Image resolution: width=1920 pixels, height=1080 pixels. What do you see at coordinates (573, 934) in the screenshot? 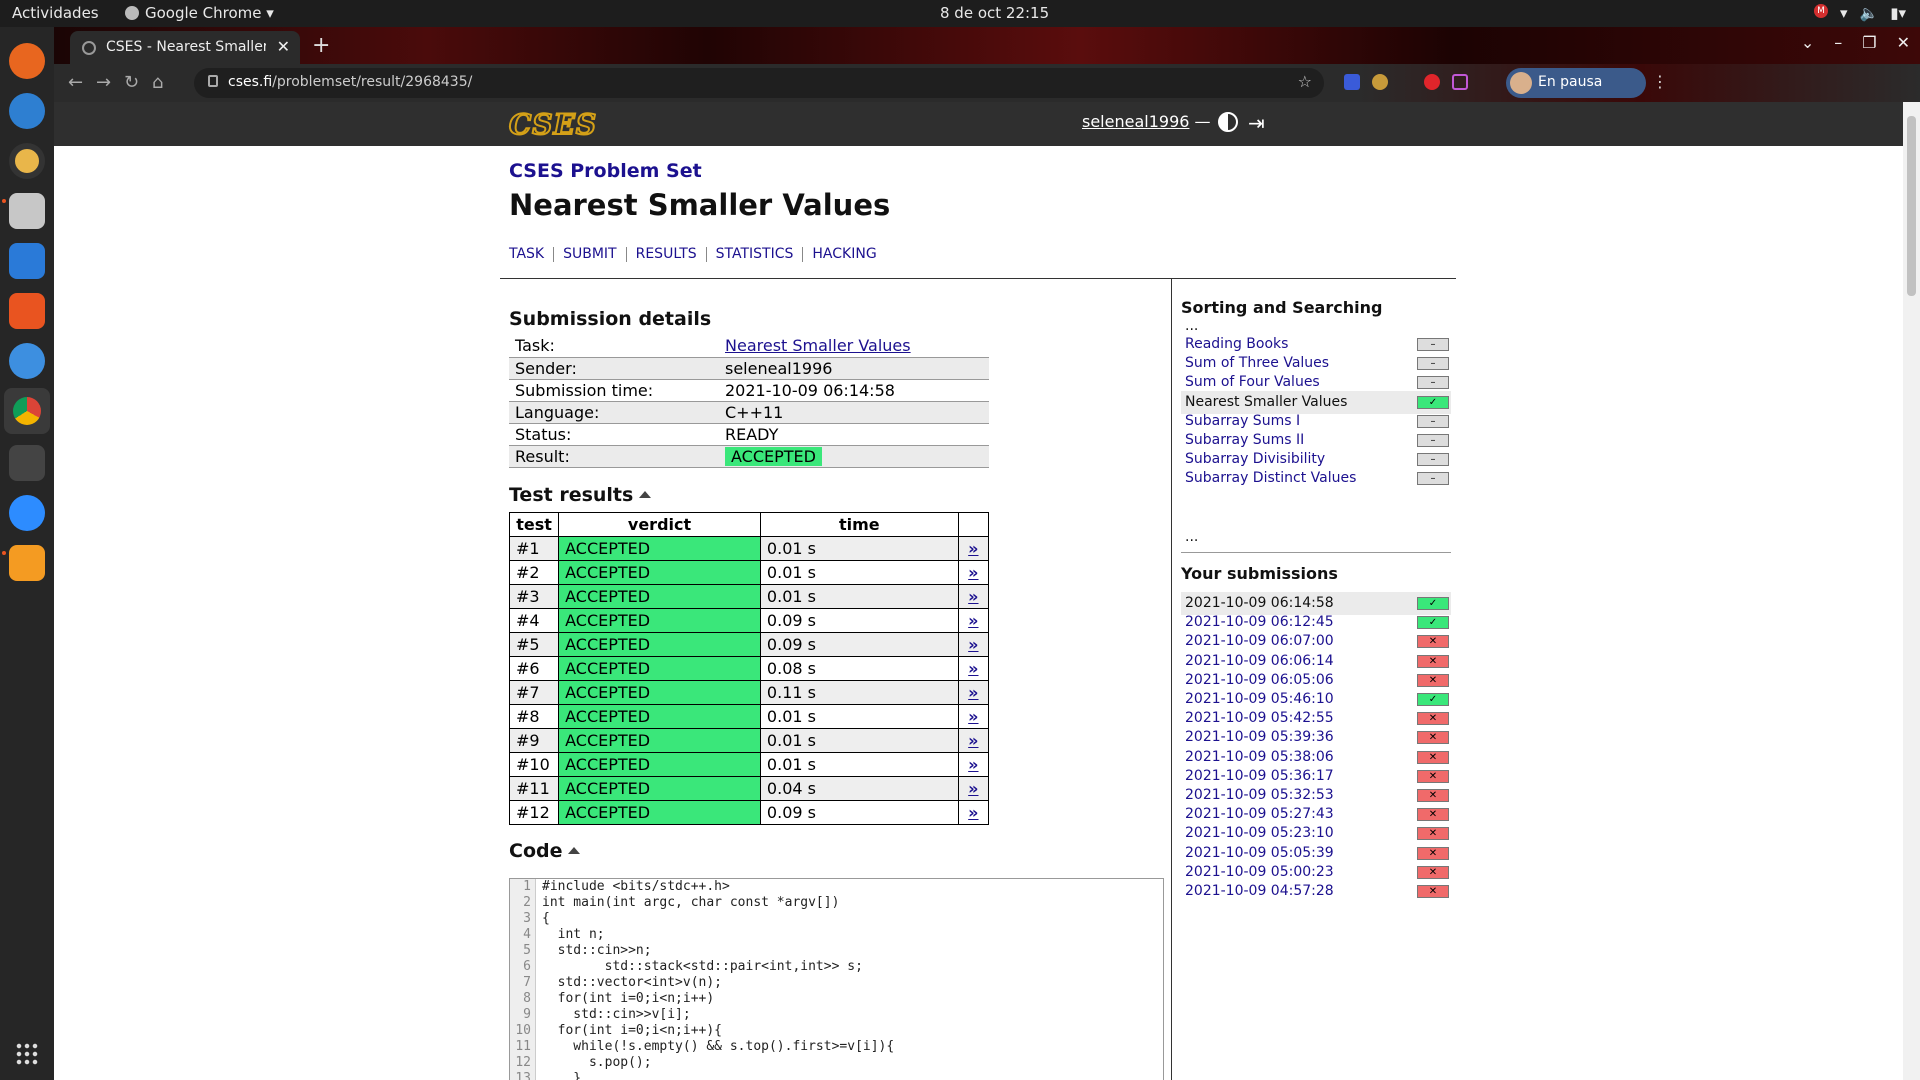
I see `code-line: int n;` at bounding box center [573, 934].